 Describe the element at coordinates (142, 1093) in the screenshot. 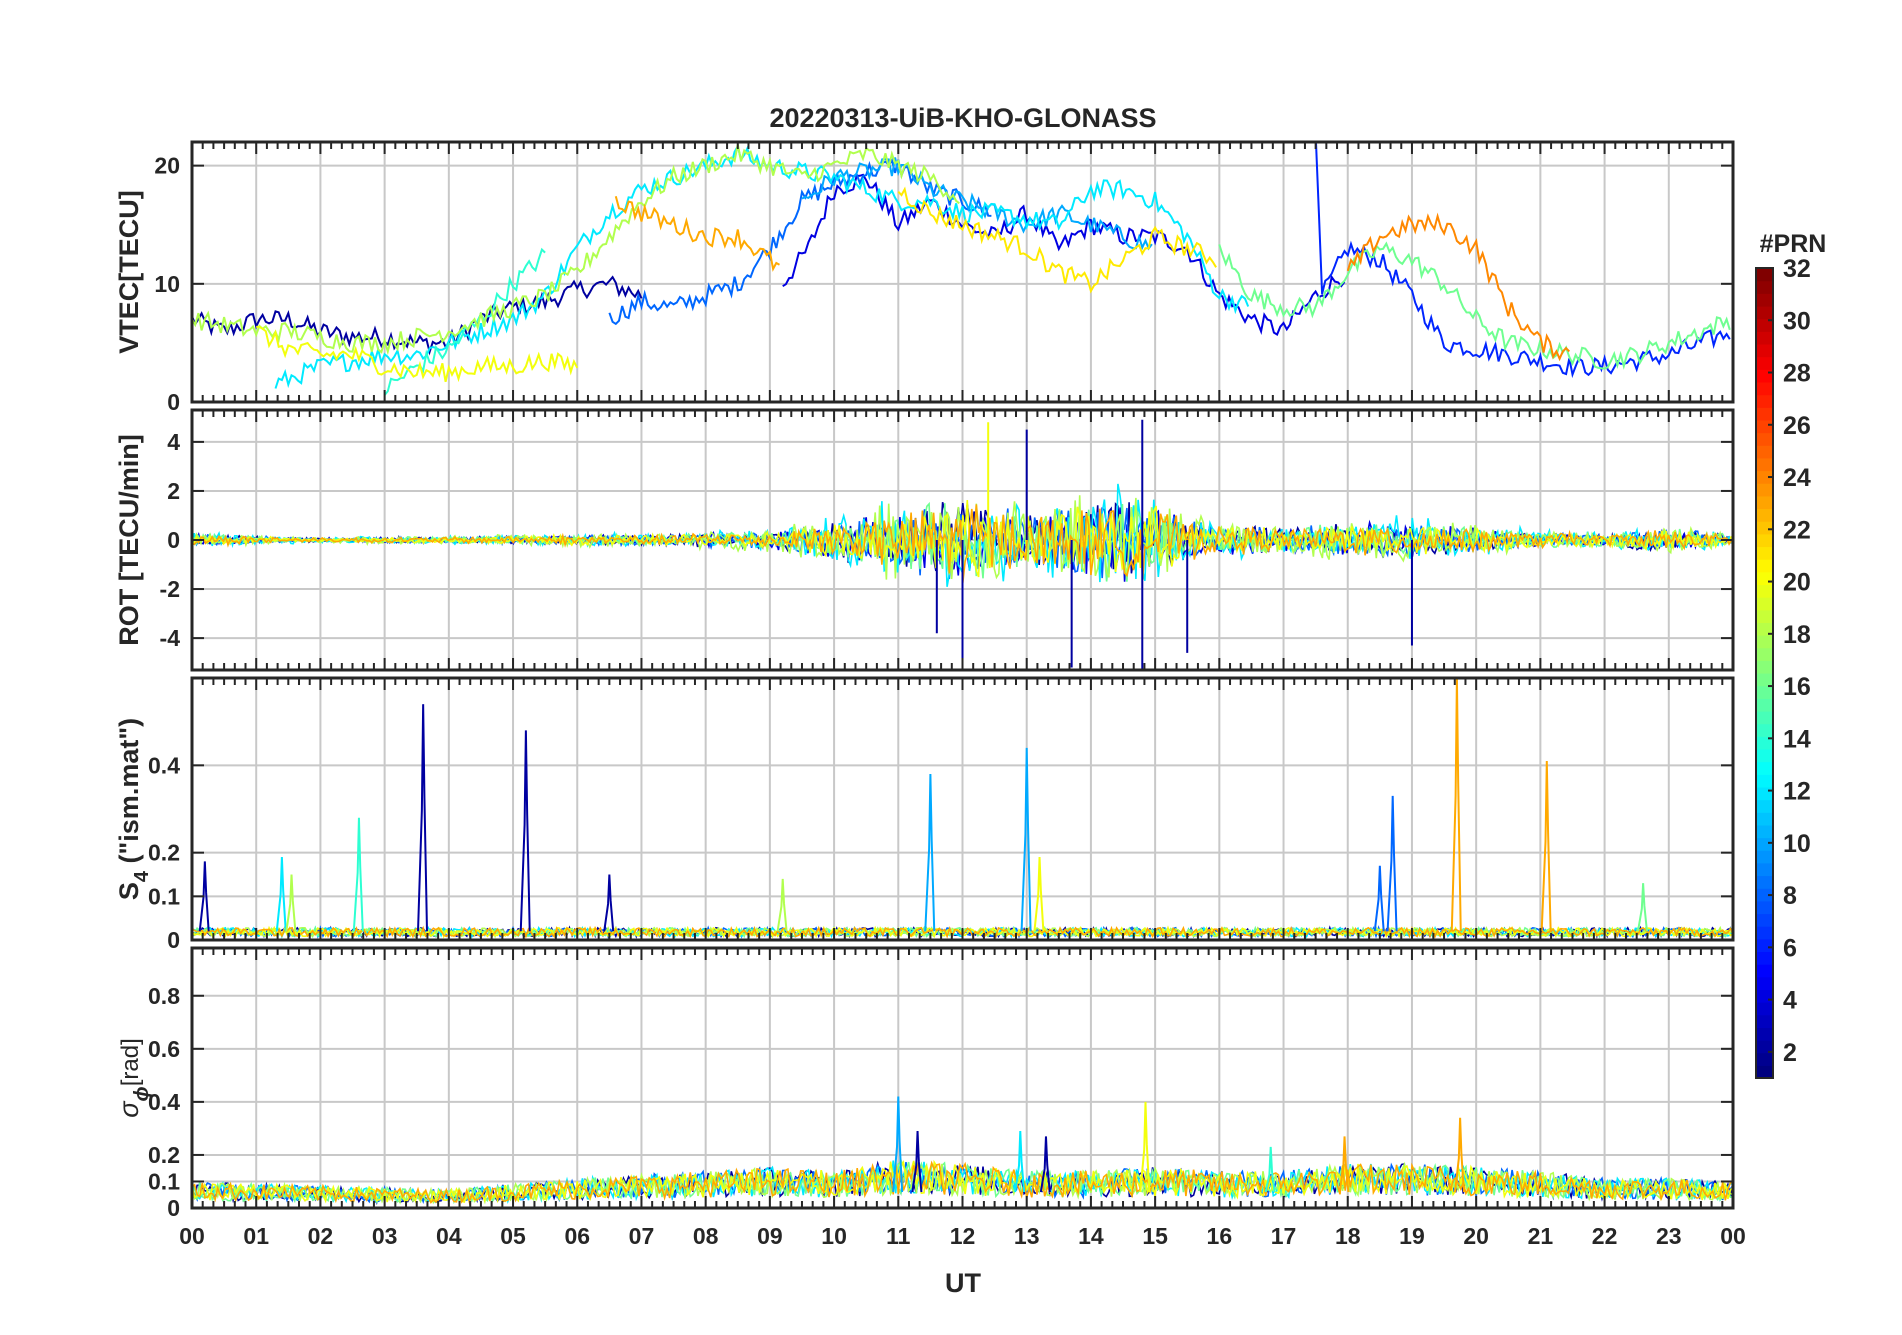

I see `y-axis-title-sub: ϕ` at that location.